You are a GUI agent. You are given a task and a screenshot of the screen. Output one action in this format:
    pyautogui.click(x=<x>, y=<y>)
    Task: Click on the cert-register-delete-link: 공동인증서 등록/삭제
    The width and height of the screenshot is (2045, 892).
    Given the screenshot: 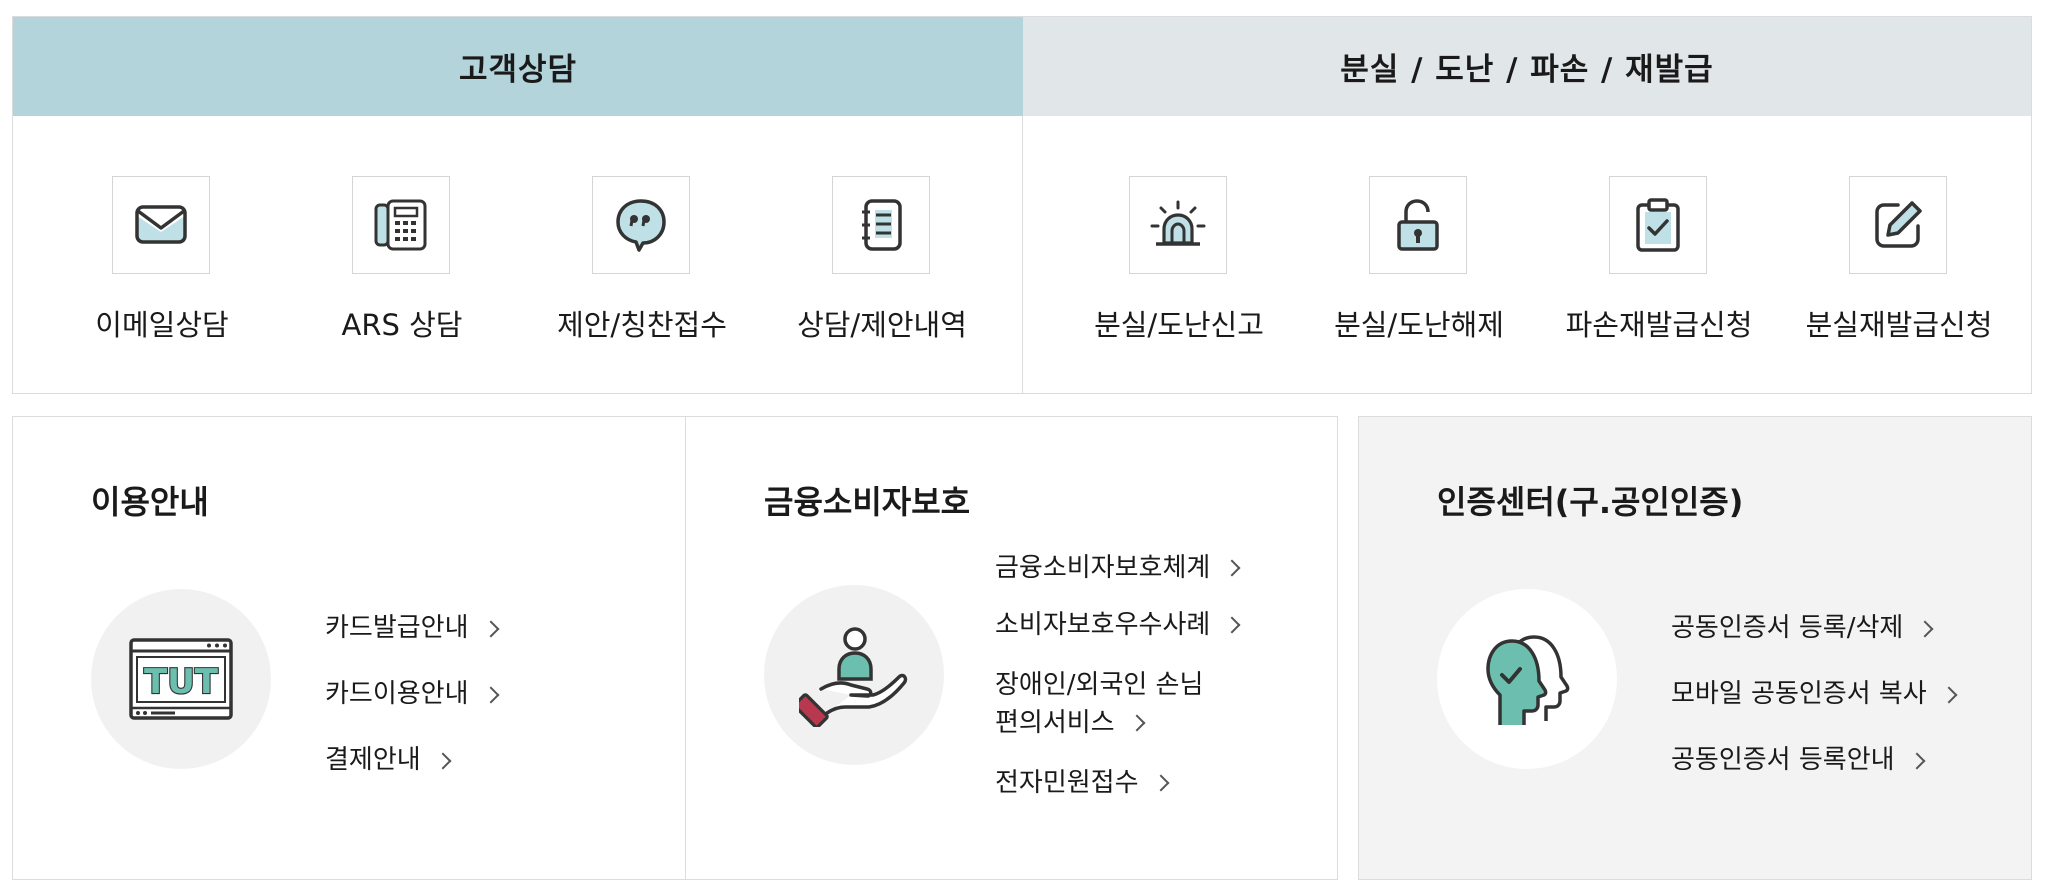 What is the action you would take?
    pyautogui.click(x=1813, y=628)
    